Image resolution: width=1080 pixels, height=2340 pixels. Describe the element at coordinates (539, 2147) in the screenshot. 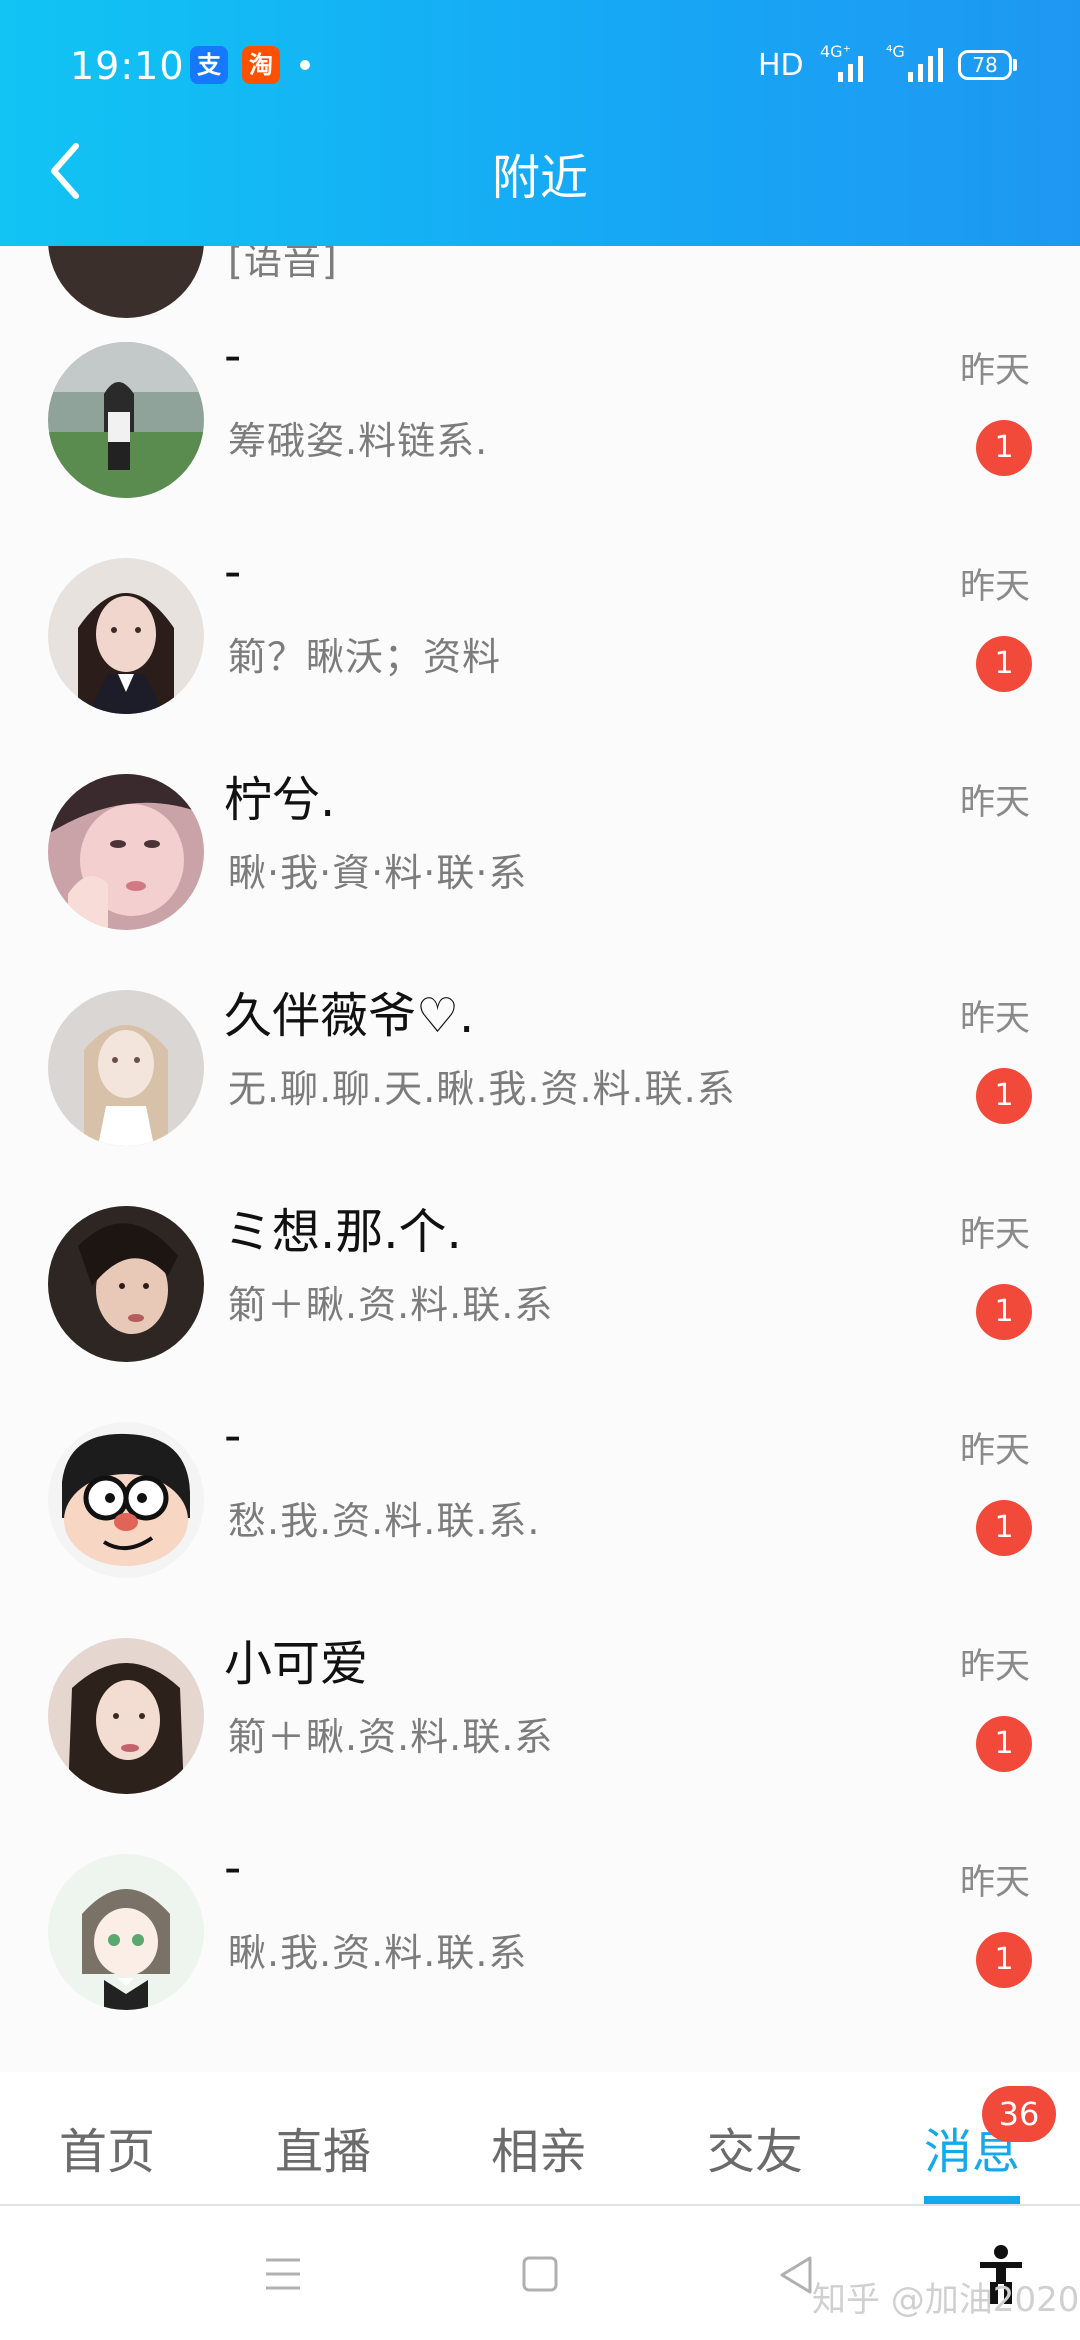

I see `tab-matchmaking: 相亲` at that location.